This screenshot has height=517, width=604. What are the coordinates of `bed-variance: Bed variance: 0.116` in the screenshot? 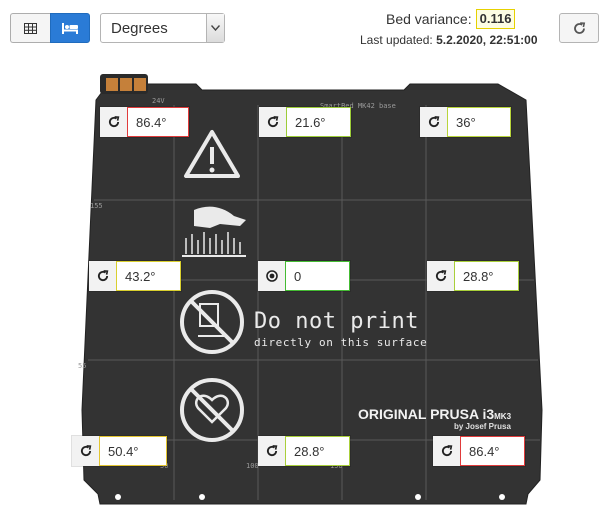 It's located at (451, 19).